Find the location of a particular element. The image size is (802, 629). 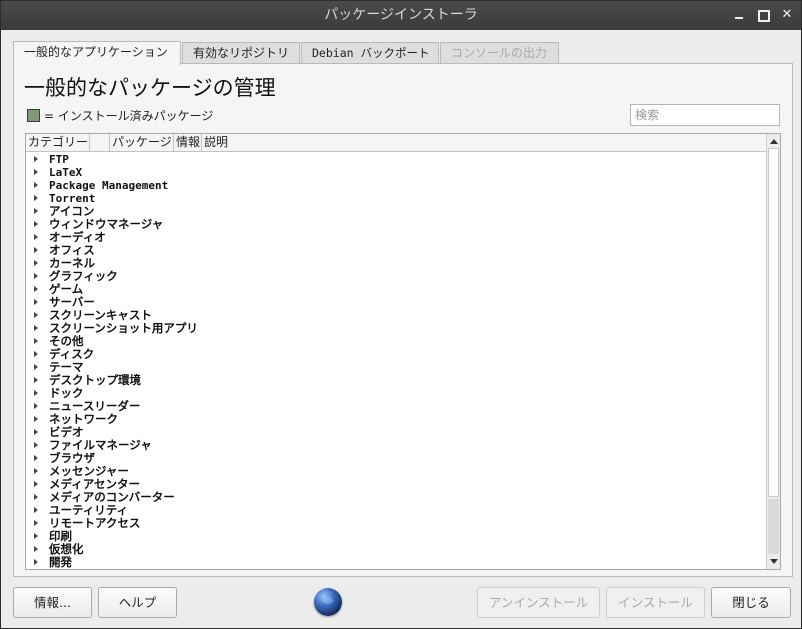

maximize-icon is located at coordinates (763, 15).